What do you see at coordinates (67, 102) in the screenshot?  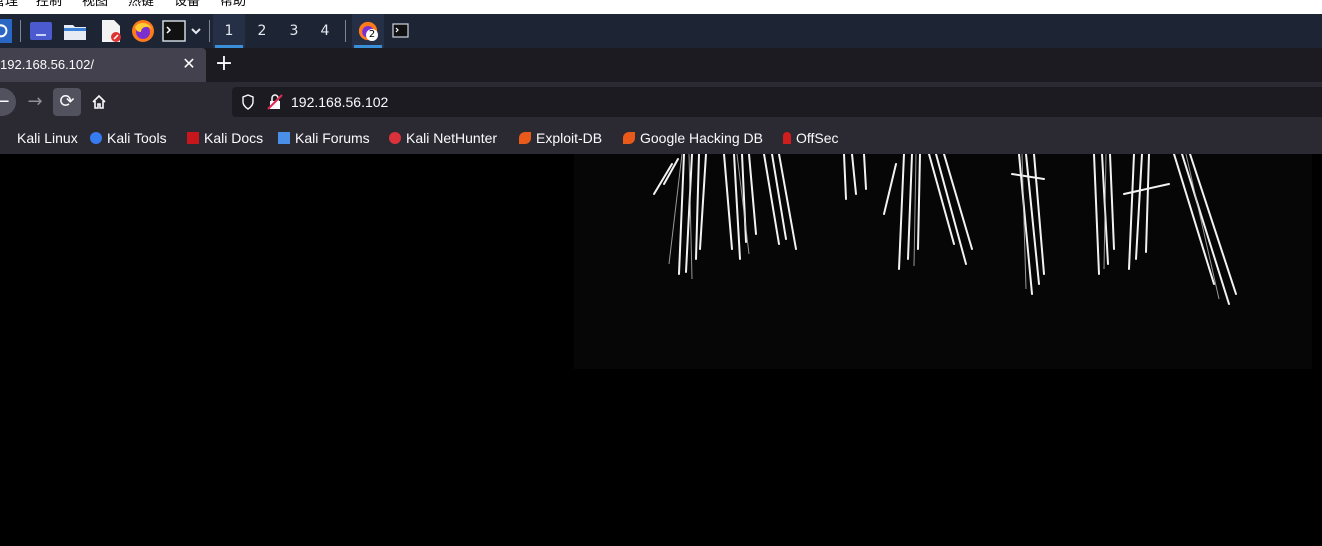 I see `reload-button: ⟳` at bounding box center [67, 102].